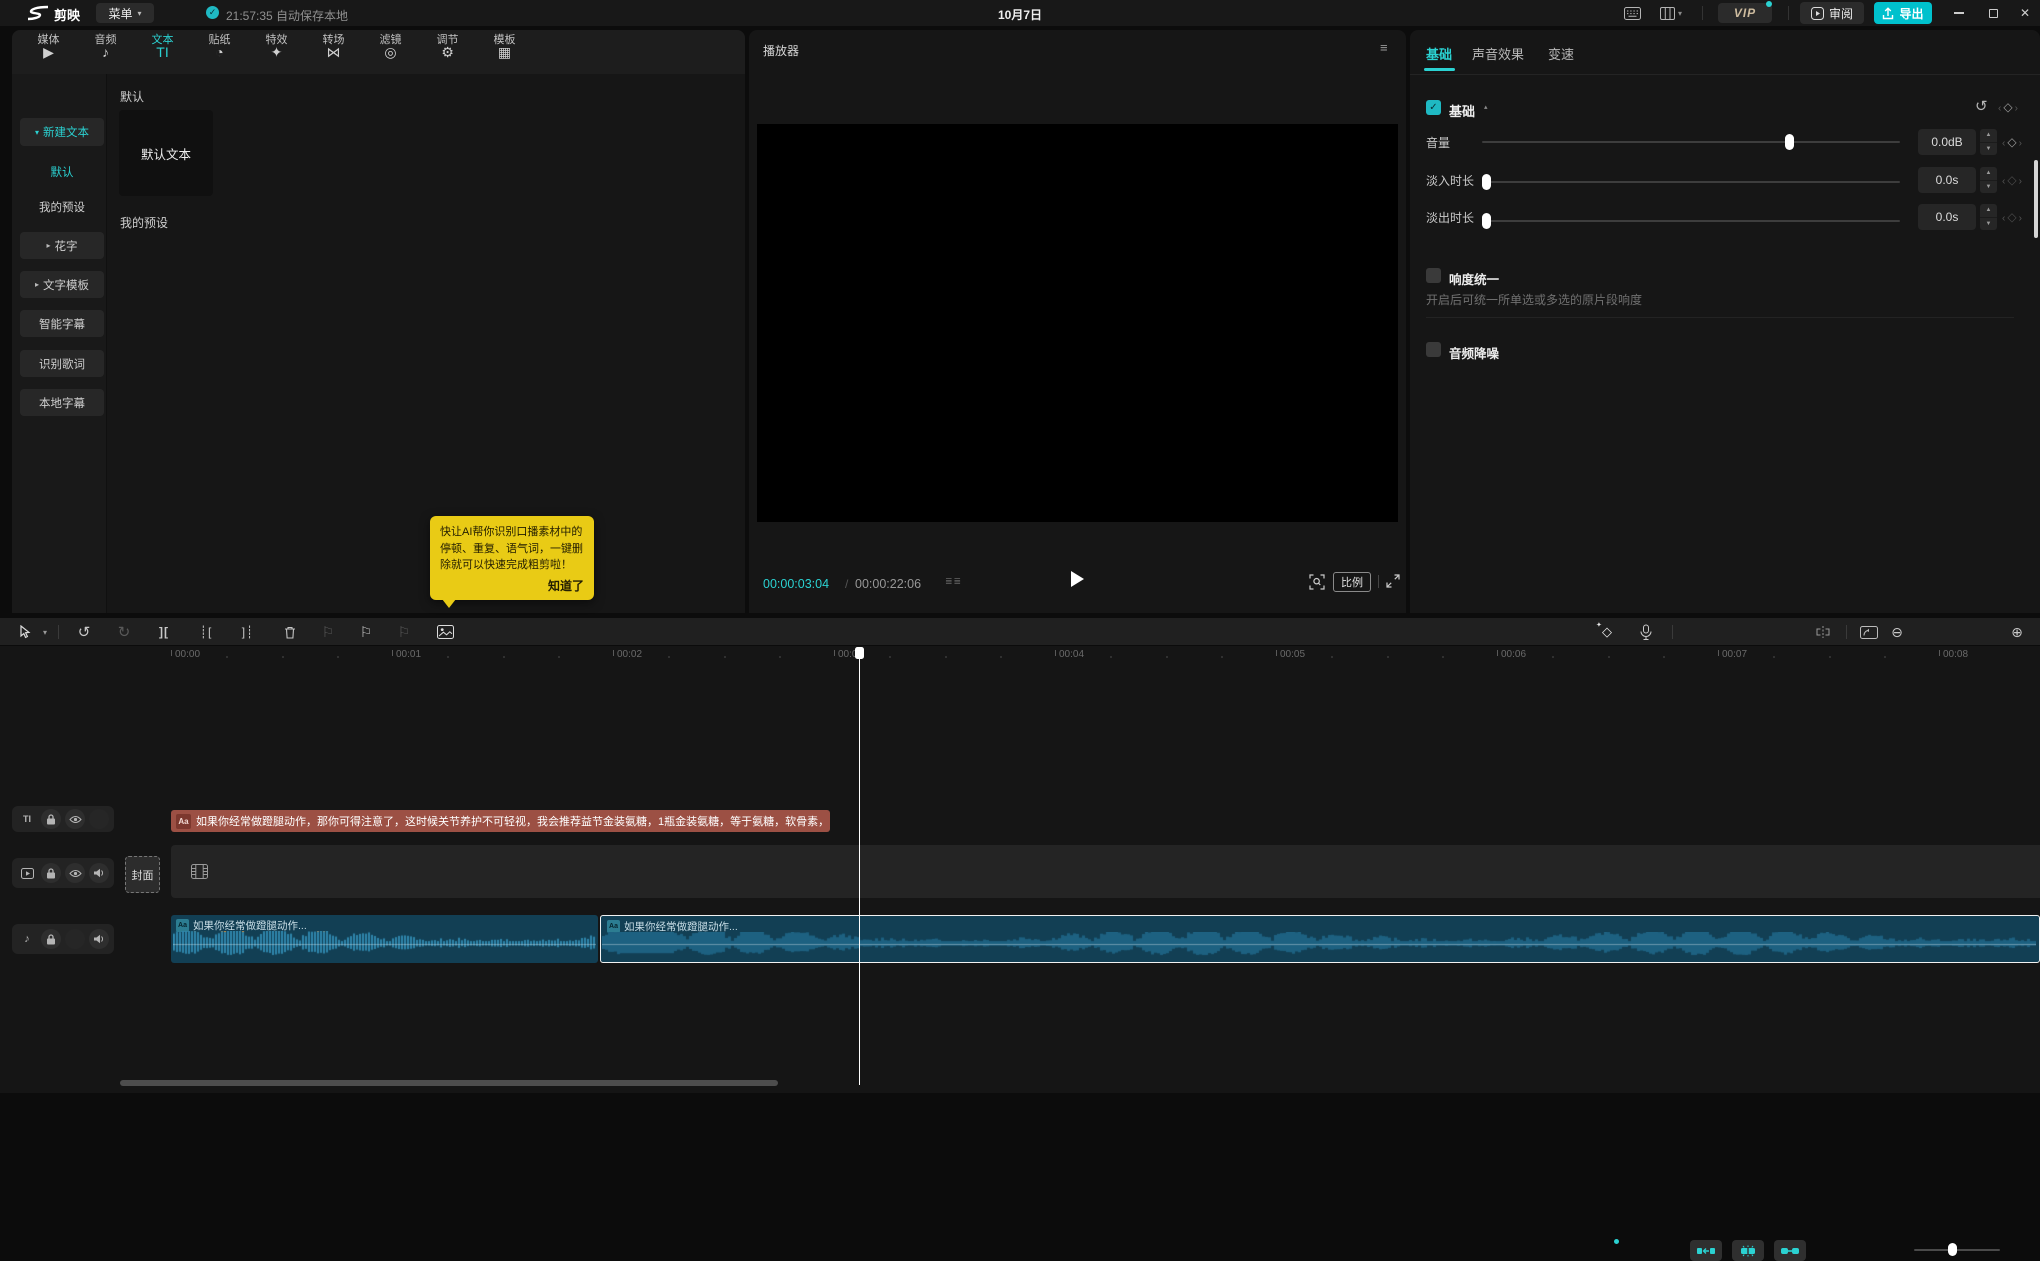 The width and height of the screenshot is (2040, 1261). Describe the element at coordinates (1607, 632) in the screenshot. I see `add-keyframe-button: ◇ ✦` at that location.